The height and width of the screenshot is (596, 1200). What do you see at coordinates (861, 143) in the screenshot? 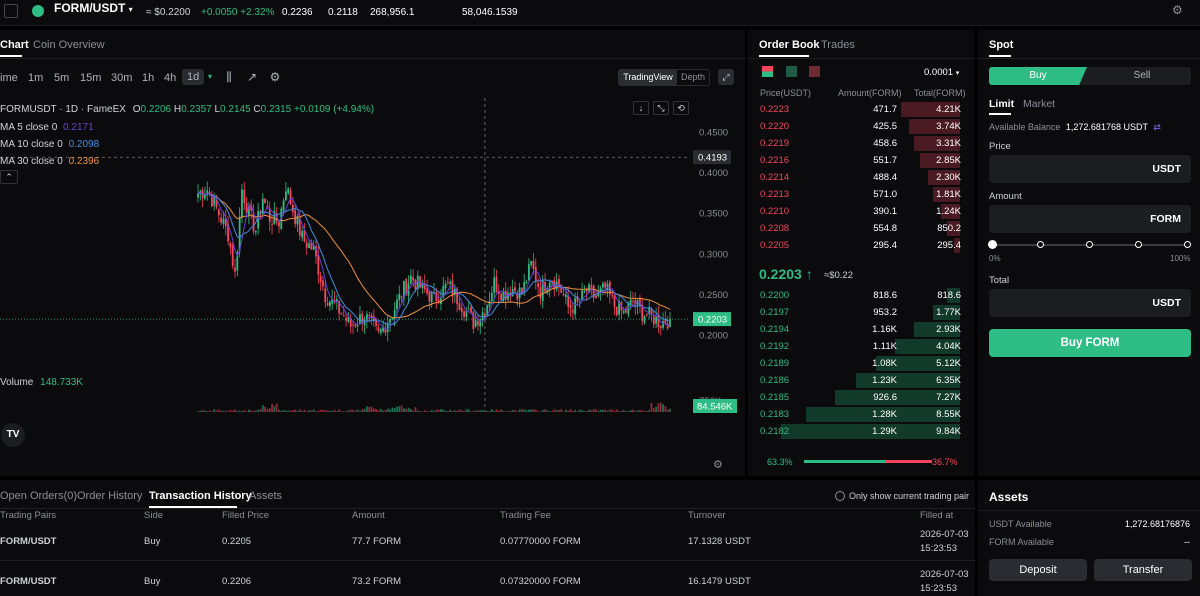
I see `ask-row: 0.2219 458.6 3.31K` at bounding box center [861, 143].